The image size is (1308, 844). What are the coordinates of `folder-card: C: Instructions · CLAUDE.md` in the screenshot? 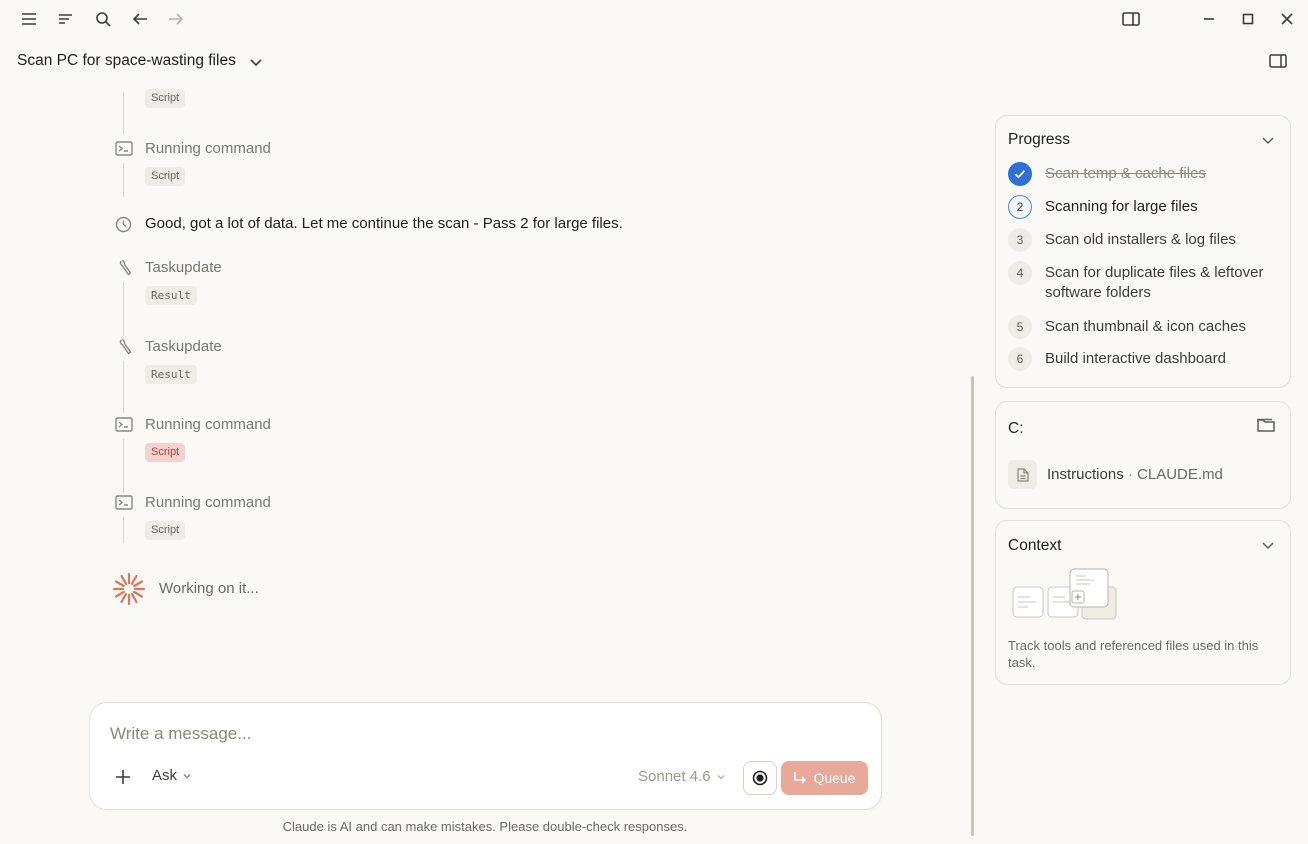 It's located at (1143, 455).